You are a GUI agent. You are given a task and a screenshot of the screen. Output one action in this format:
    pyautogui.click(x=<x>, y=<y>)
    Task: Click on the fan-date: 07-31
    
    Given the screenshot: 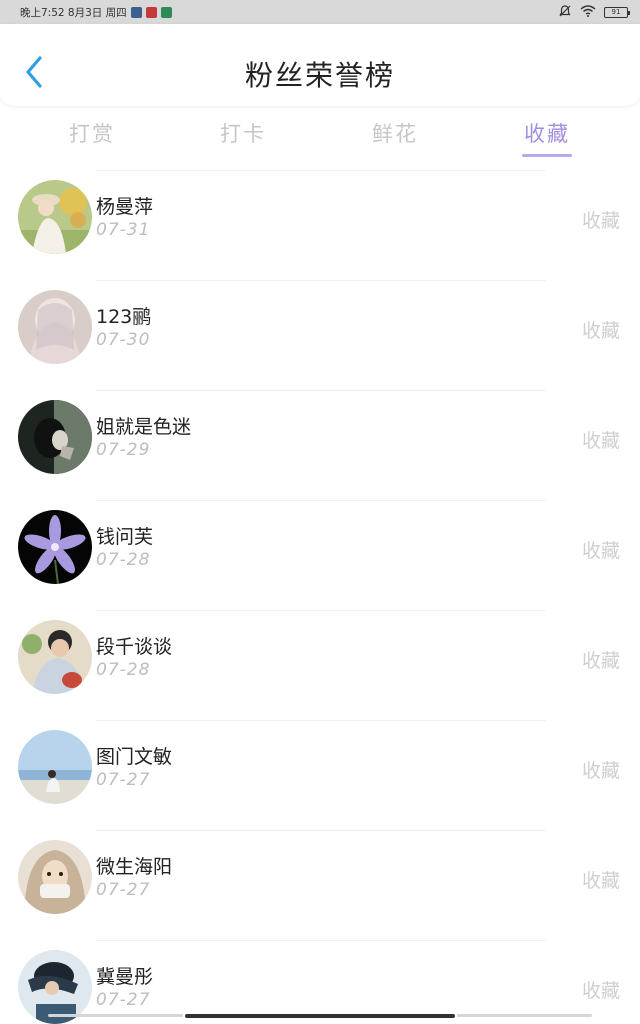 What is the action you would take?
    pyautogui.click(x=123, y=230)
    